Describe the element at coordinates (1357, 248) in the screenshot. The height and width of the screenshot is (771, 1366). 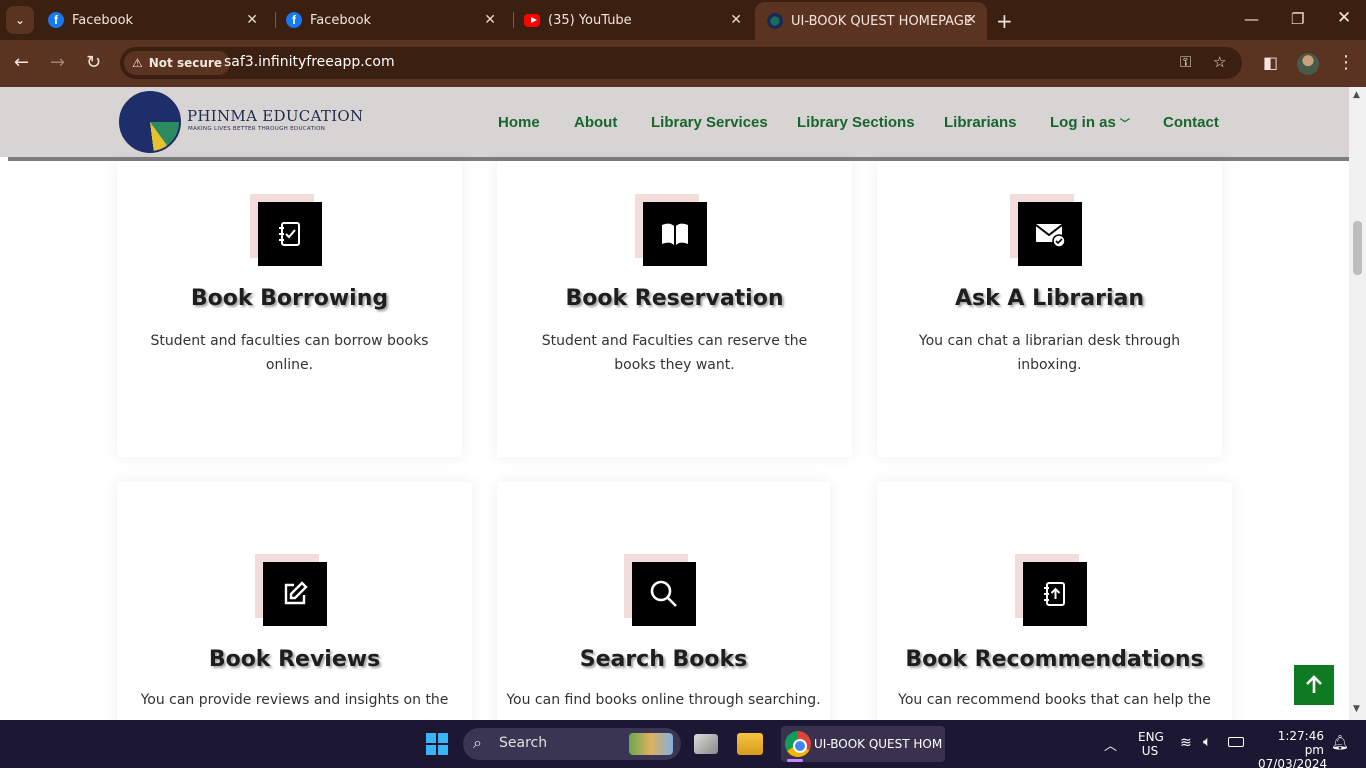
I see `scroll-thumb` at that location.